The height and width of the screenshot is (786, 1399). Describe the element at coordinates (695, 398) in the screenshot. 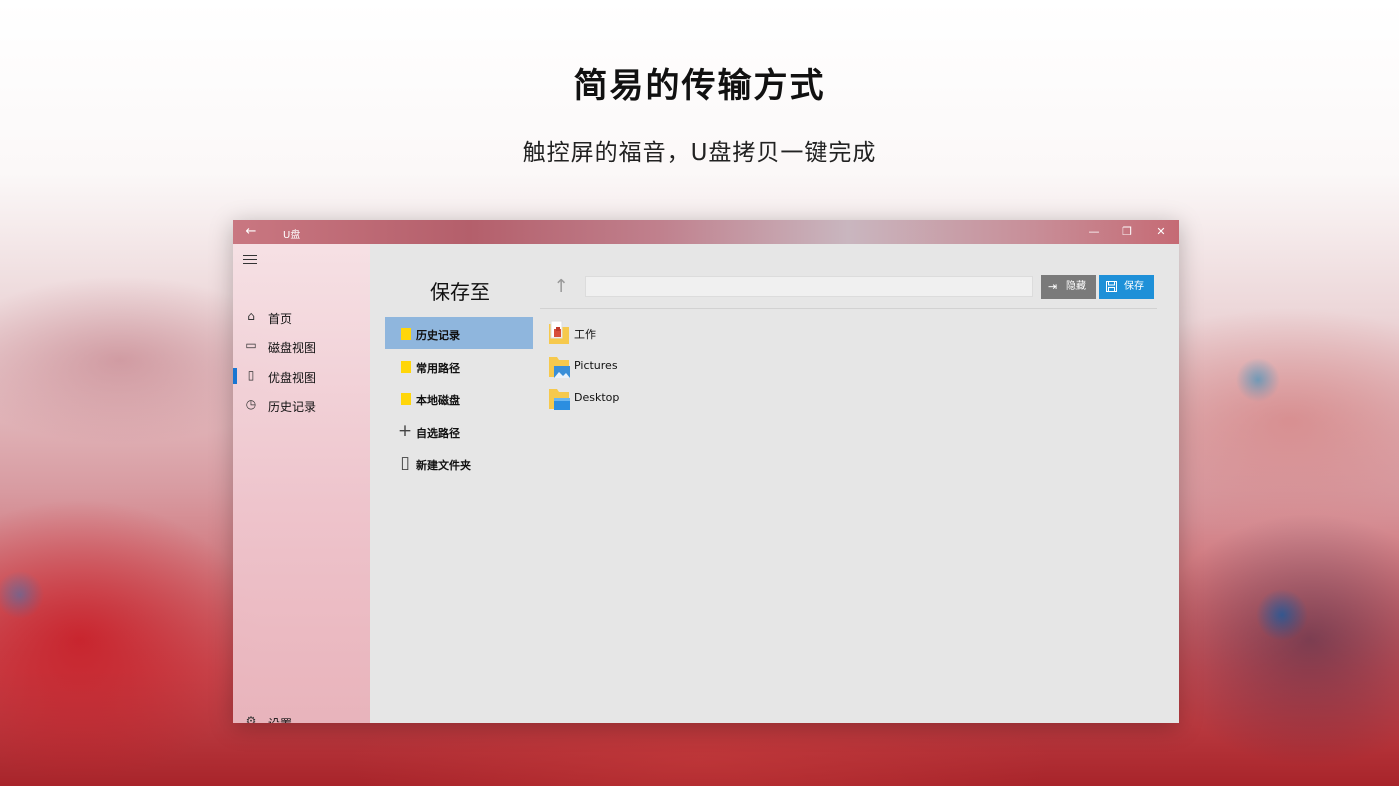

I see `list-item: Desktop` at that location.